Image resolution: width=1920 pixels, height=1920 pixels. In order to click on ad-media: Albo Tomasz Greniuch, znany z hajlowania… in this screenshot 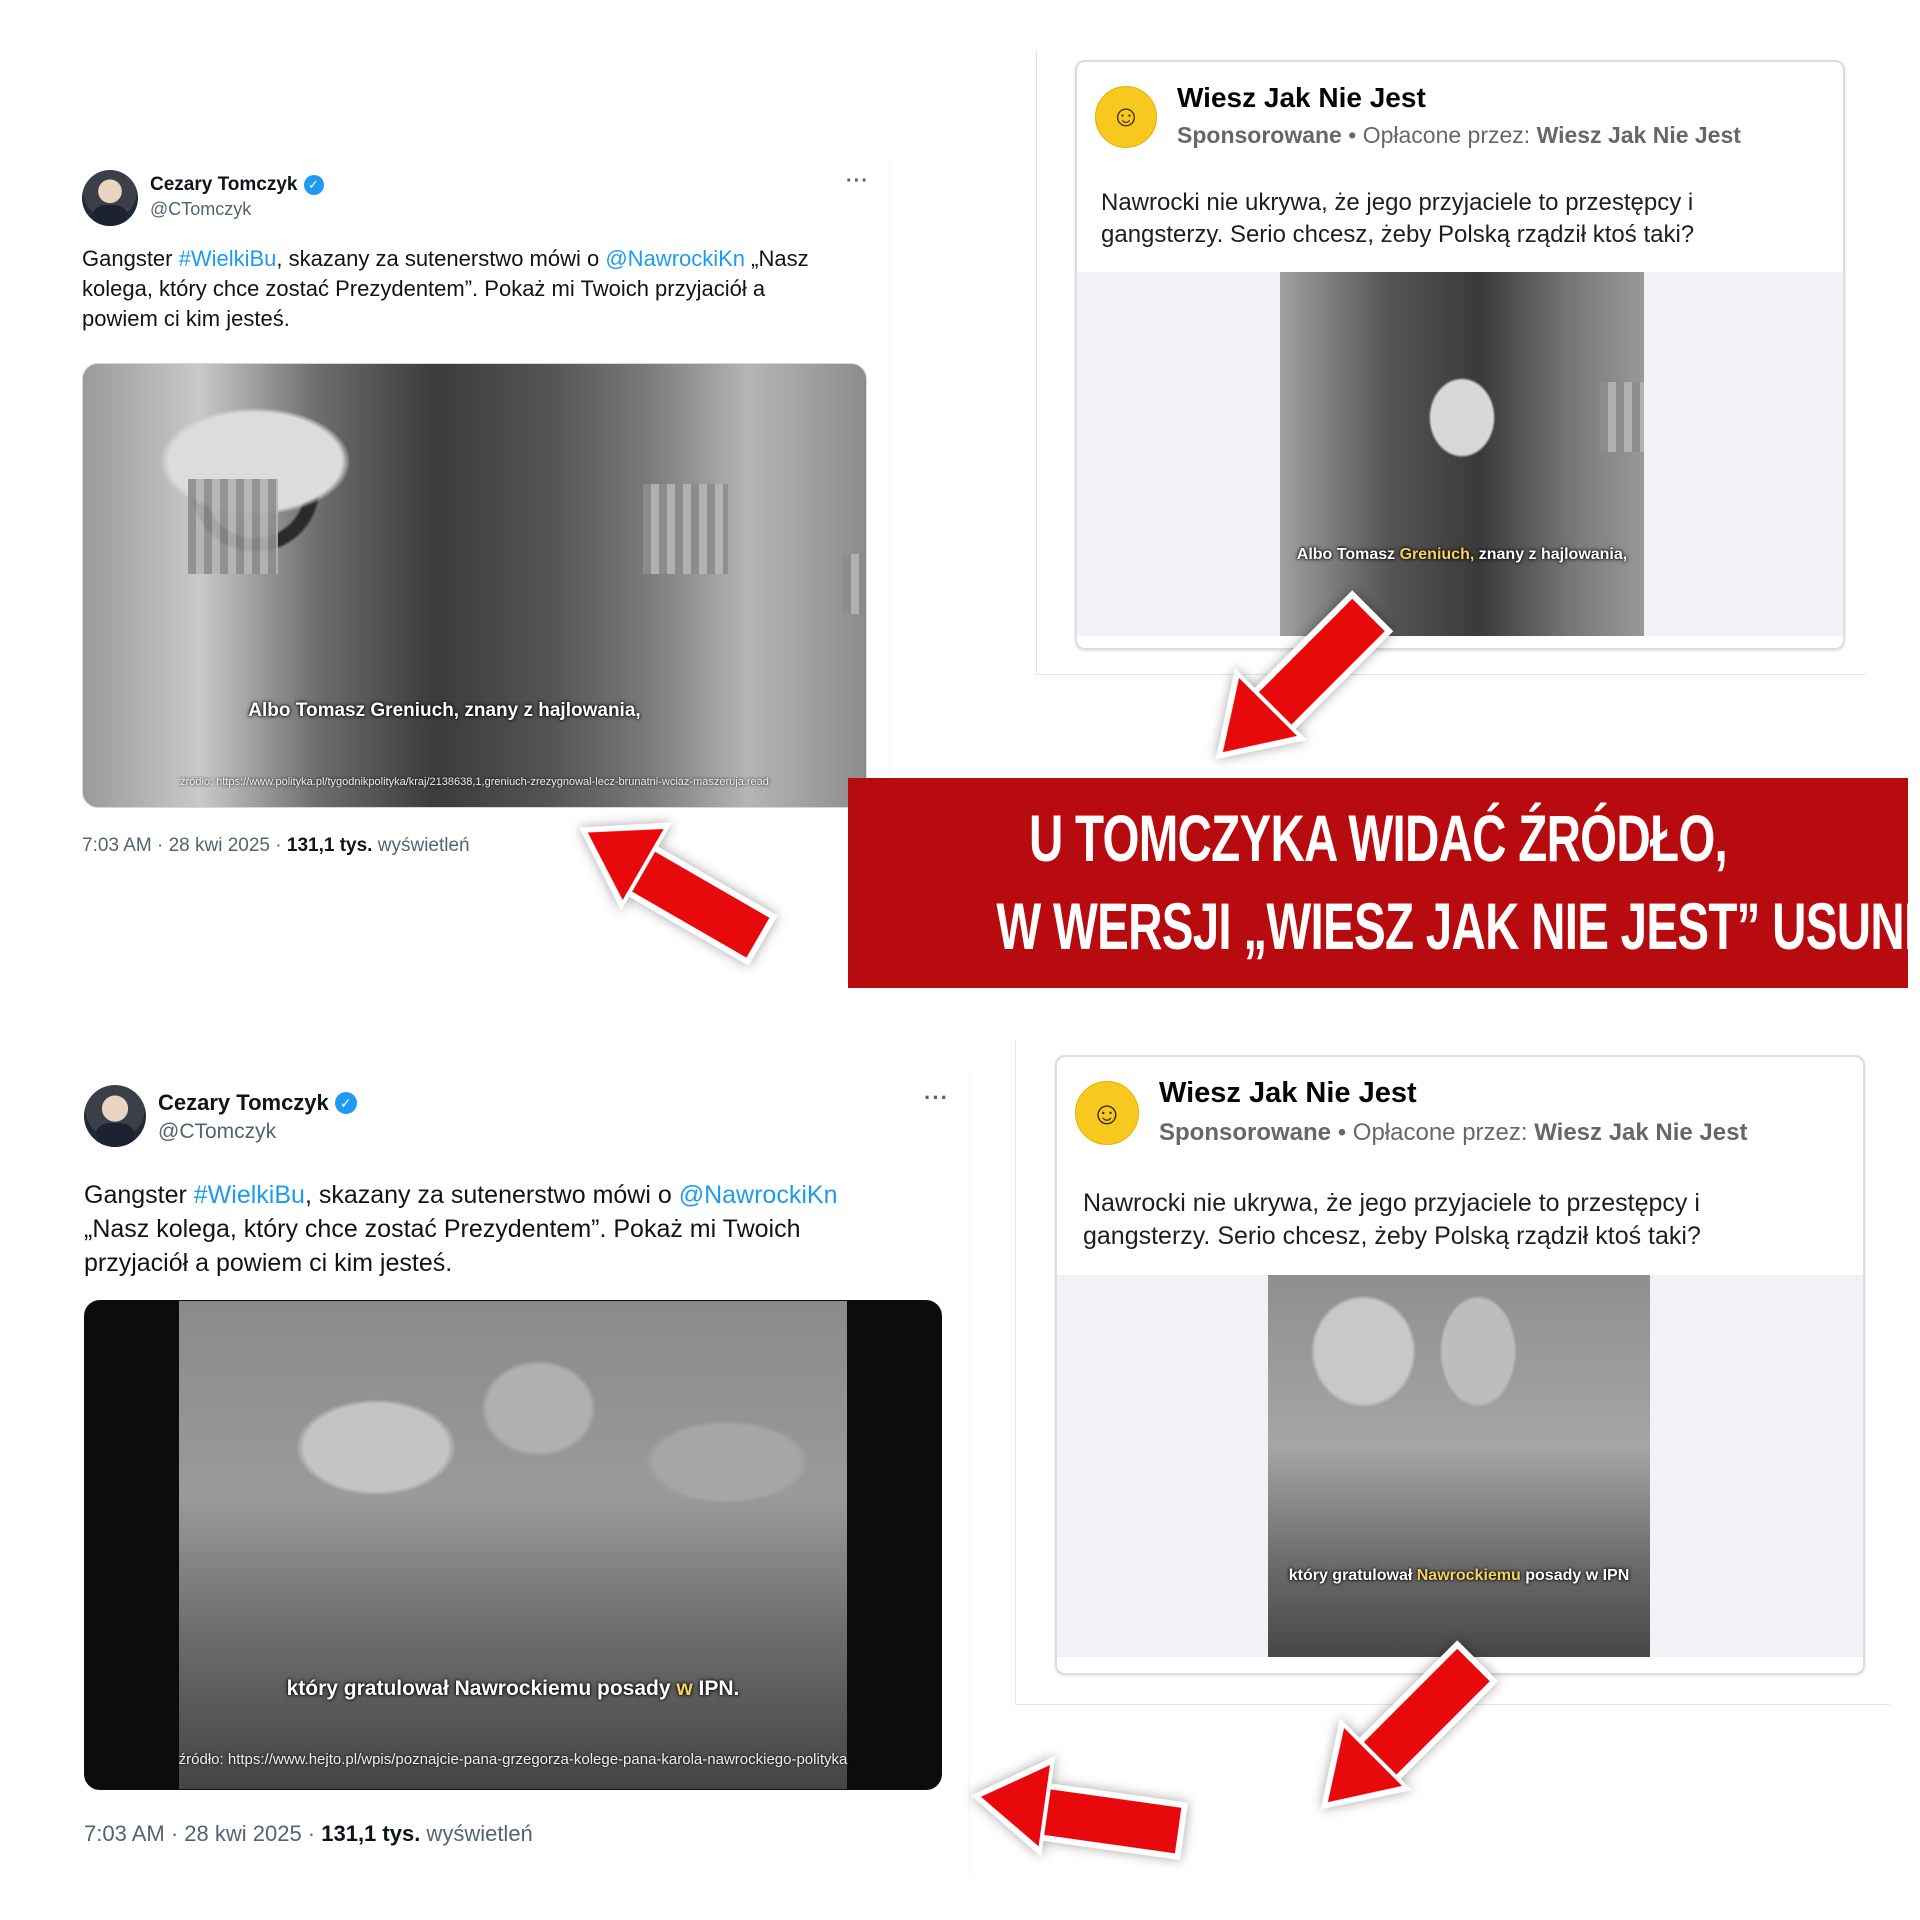, I will do `click(1460, 454)`.